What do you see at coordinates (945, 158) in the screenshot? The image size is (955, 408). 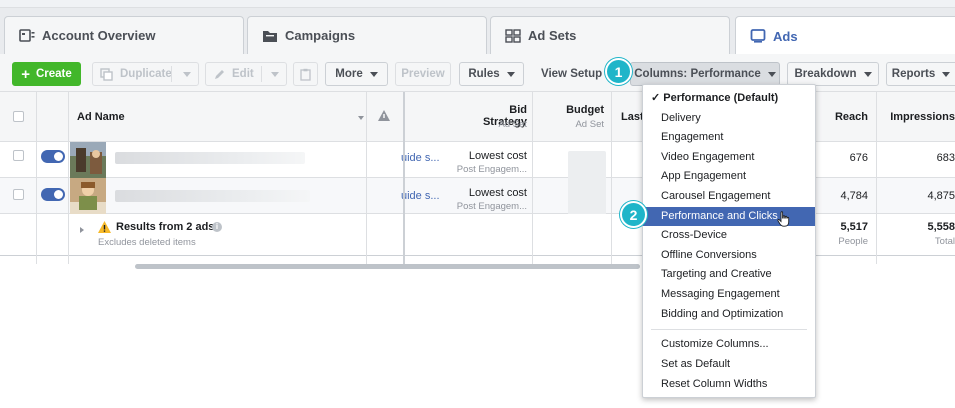 I see `impressions-value: 683` at bounding box center [945, 158].